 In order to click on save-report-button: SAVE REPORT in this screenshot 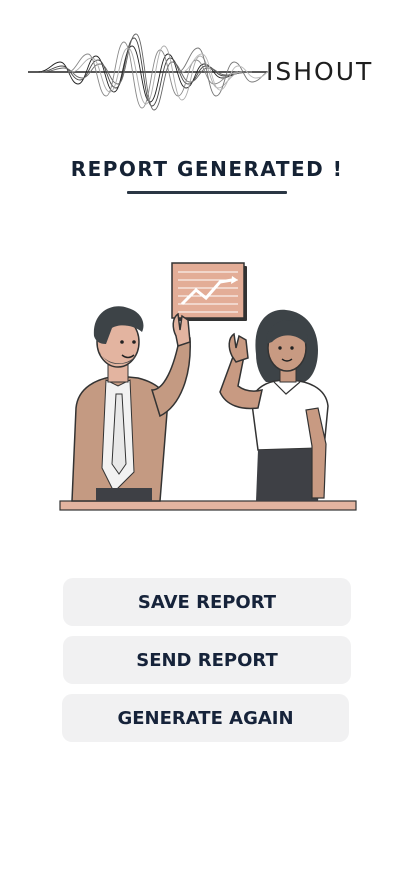, I will do `click(207, 602)`.